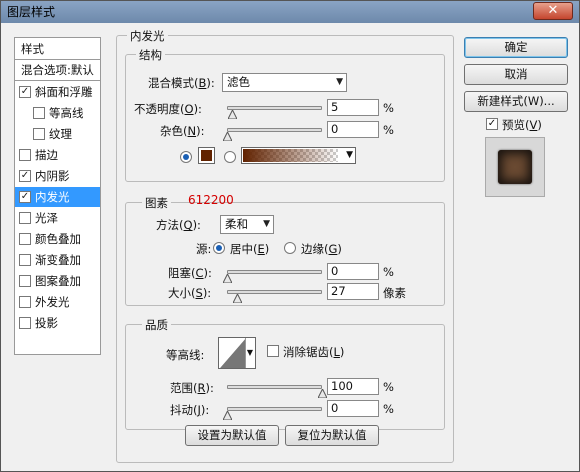 The height and width of the screenshot is (472, 580). What do you see at coordinates (227, 278) in the screenshot?
I see `choke-slider-thumb` at bounding box center [227, 278].